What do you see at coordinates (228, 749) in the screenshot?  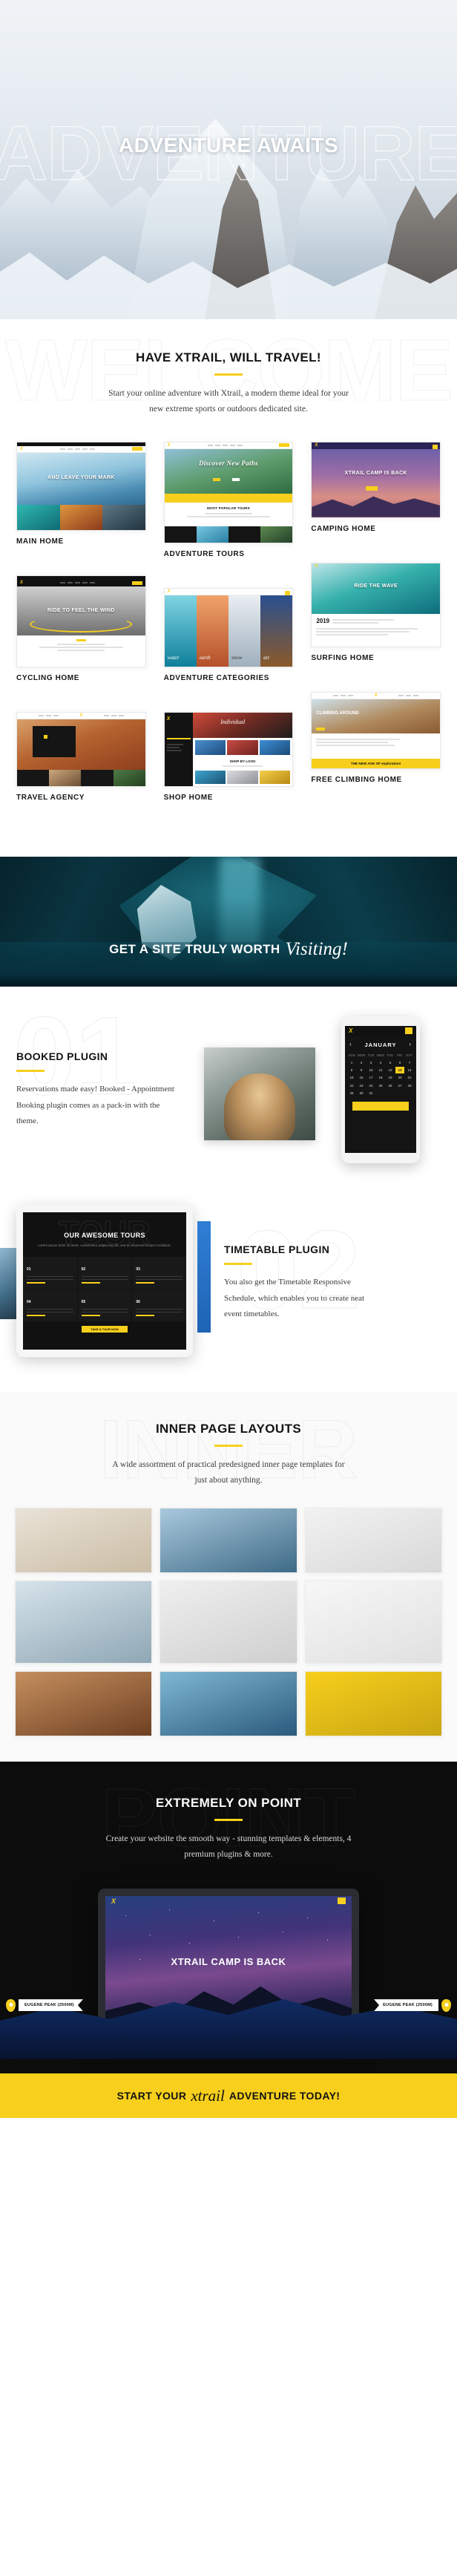 I see `demo-screenshot: X Individual SHOP BY LOOK` at bounding box center [228, 749].